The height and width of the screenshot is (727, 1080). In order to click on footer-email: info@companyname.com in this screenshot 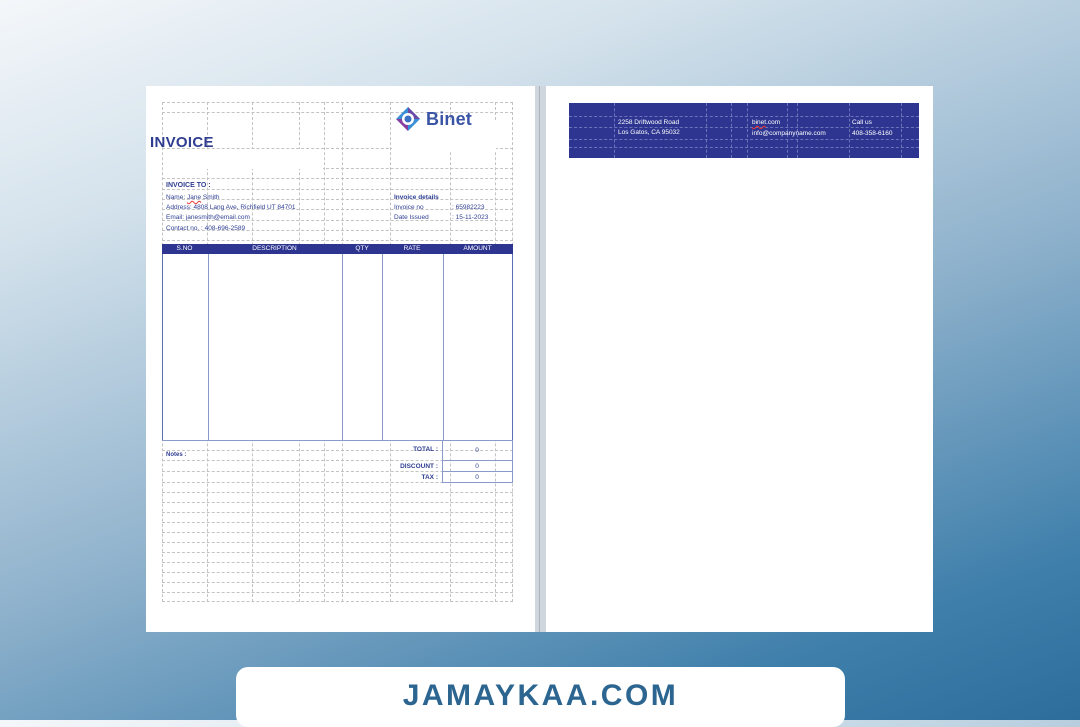, I will do `click(789, 133)`.